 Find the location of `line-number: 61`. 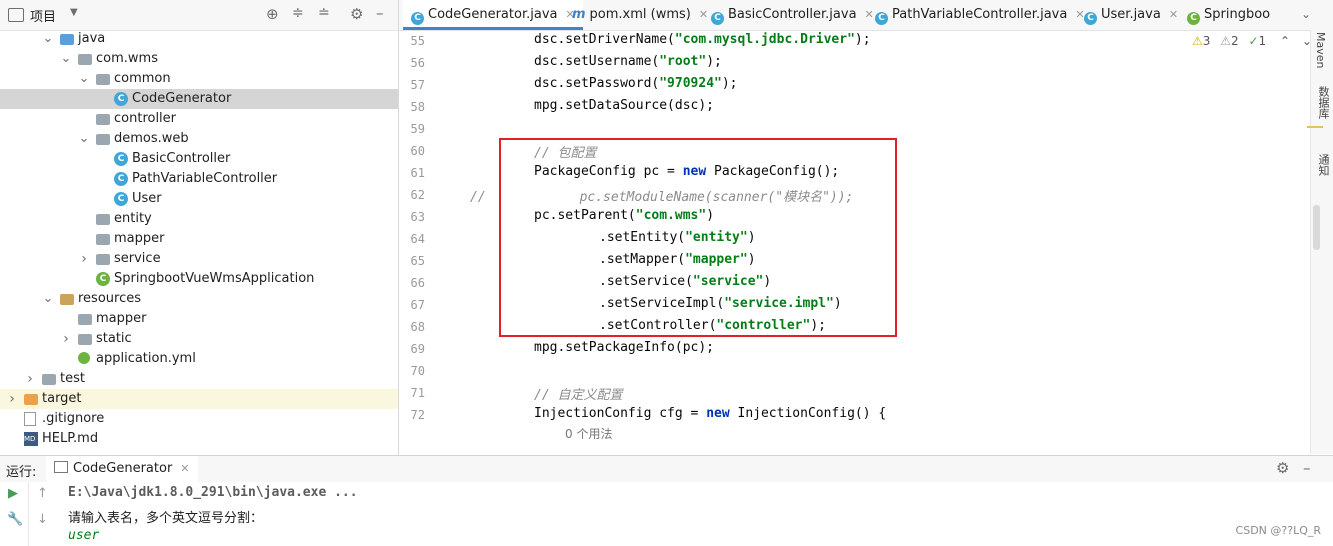

line-number: 61 is located at coordinates (417, 173).